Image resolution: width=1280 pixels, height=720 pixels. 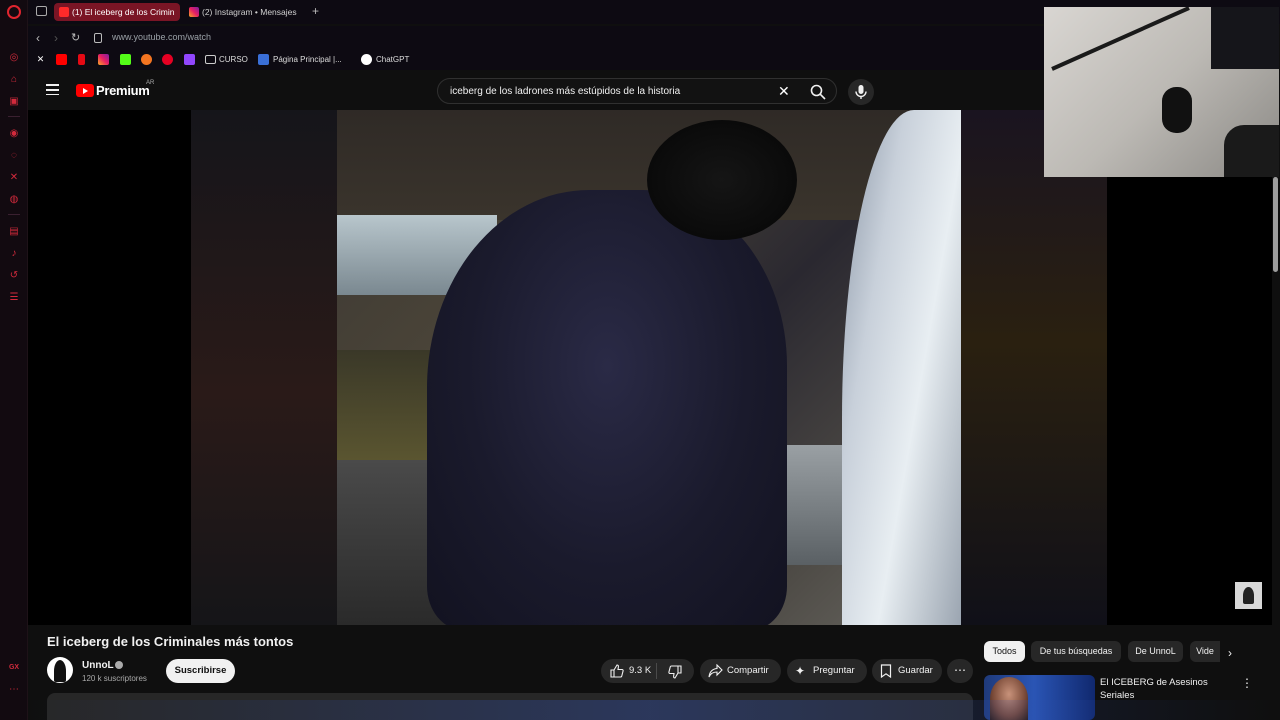 I want to click on save-label: Guardar, so click(x=915, y=670).